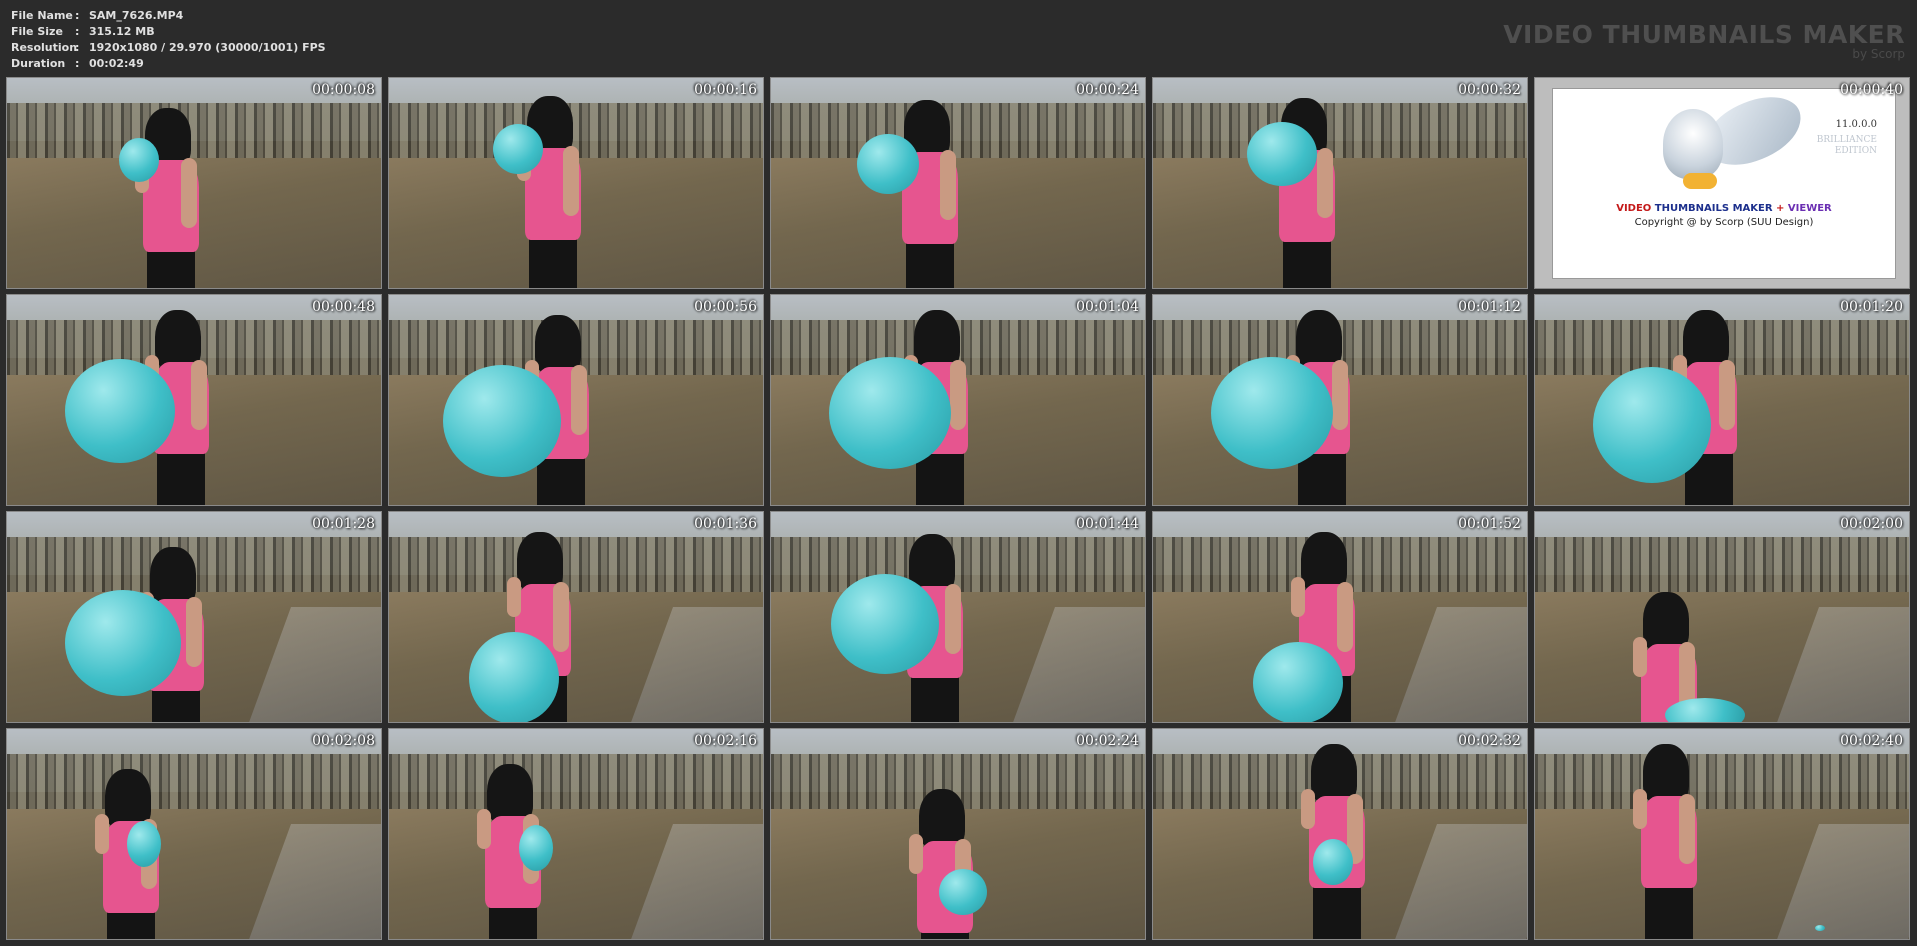 The image size is (1917, 946). I want to click on brand-subtitle: by Scorp, so click(1878, 54).